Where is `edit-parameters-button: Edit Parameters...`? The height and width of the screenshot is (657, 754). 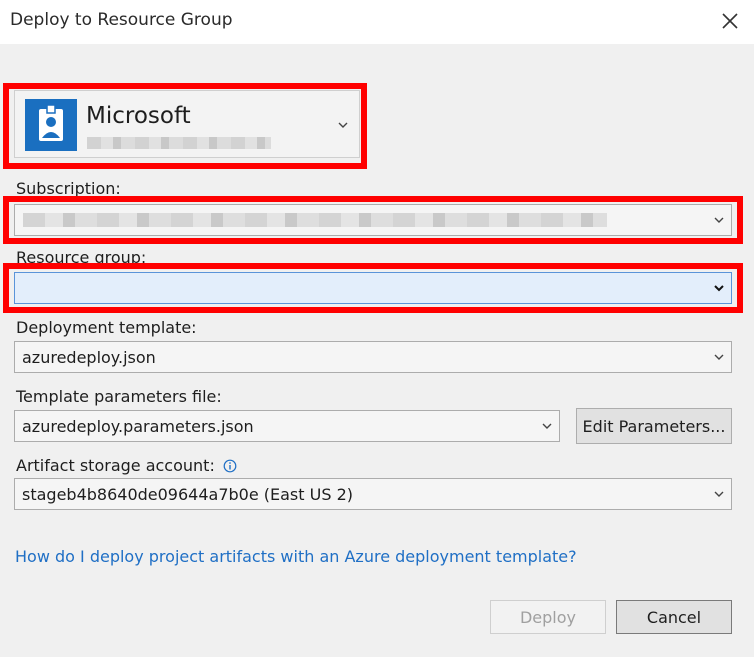 edit-parameters-button: Edit Parameters... is located at coordinates (654, 426).